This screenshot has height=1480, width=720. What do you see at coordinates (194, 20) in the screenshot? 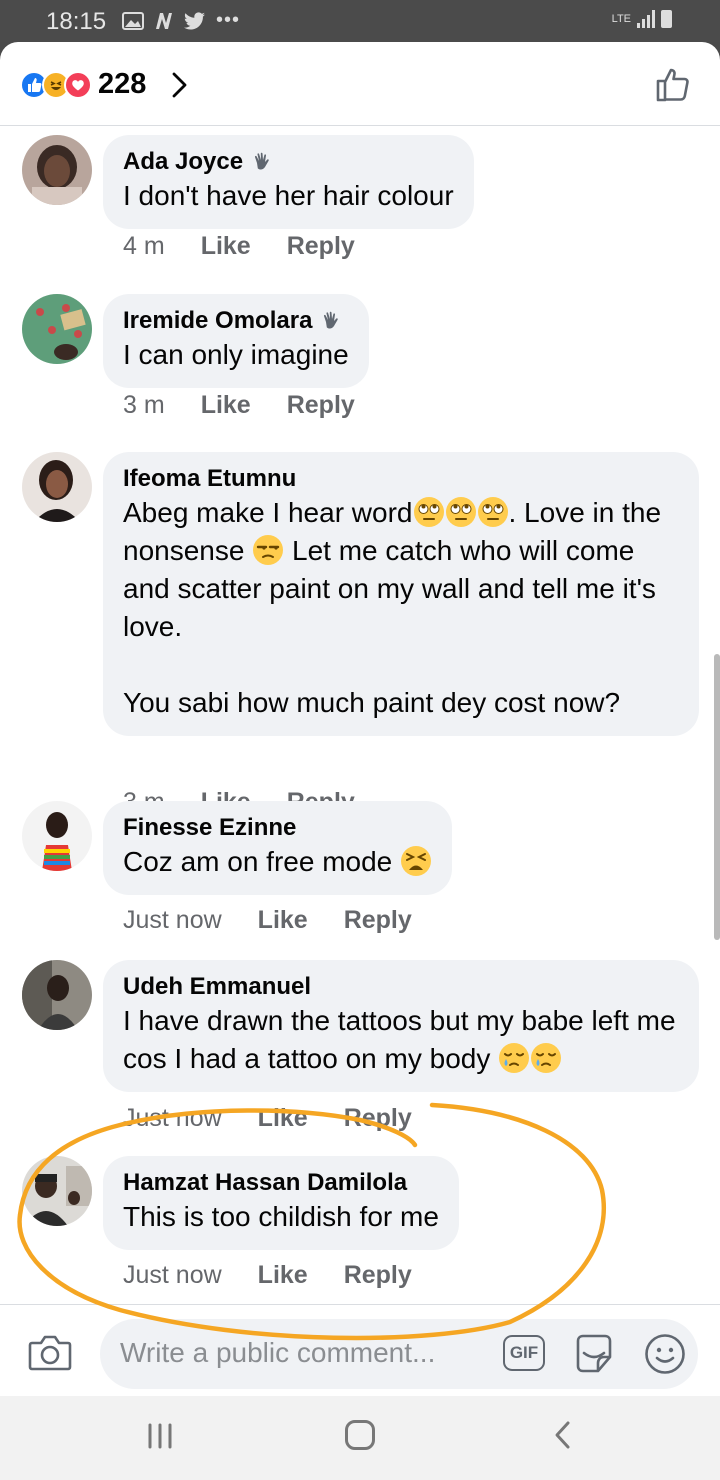
I see `twitter-icon` at bounding box center [194, 20].